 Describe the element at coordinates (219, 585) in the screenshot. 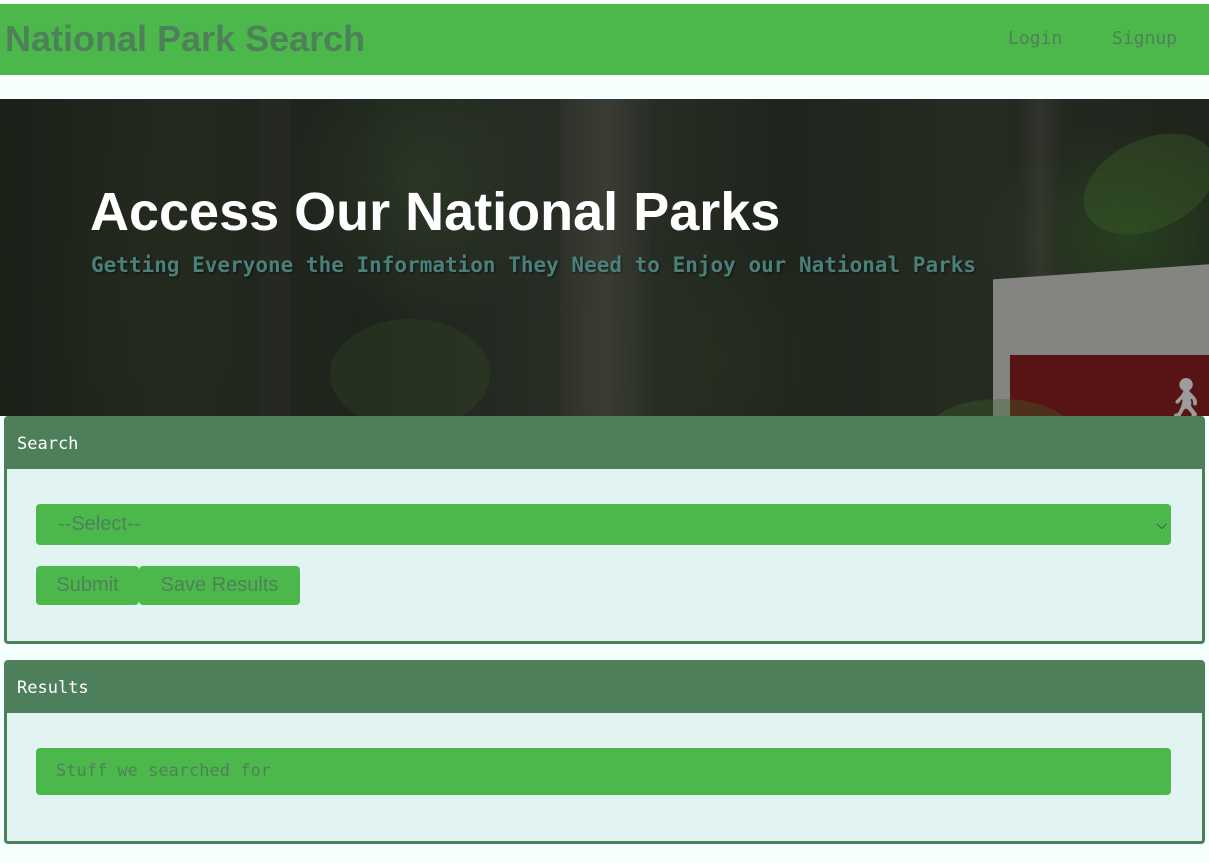

I see `save-results-button: Save Results` at that location.